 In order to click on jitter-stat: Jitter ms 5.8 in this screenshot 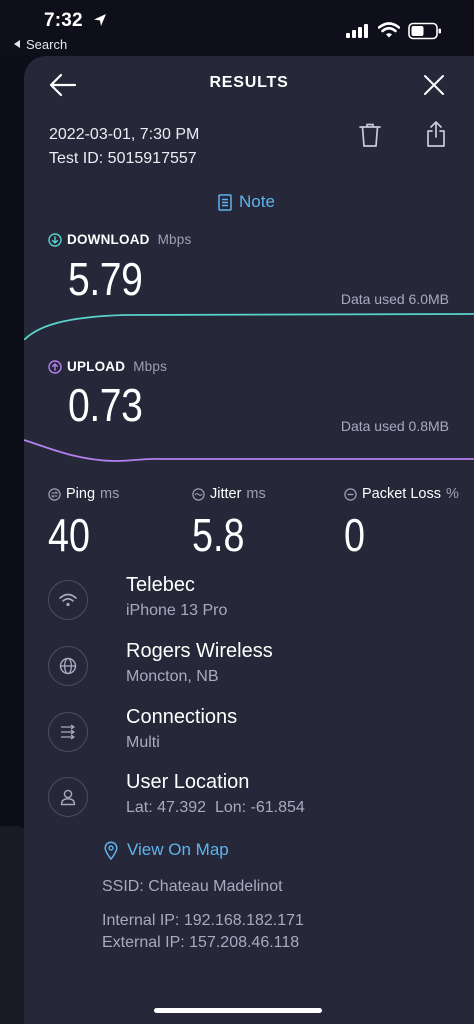, I will do `click(229, 524)`.